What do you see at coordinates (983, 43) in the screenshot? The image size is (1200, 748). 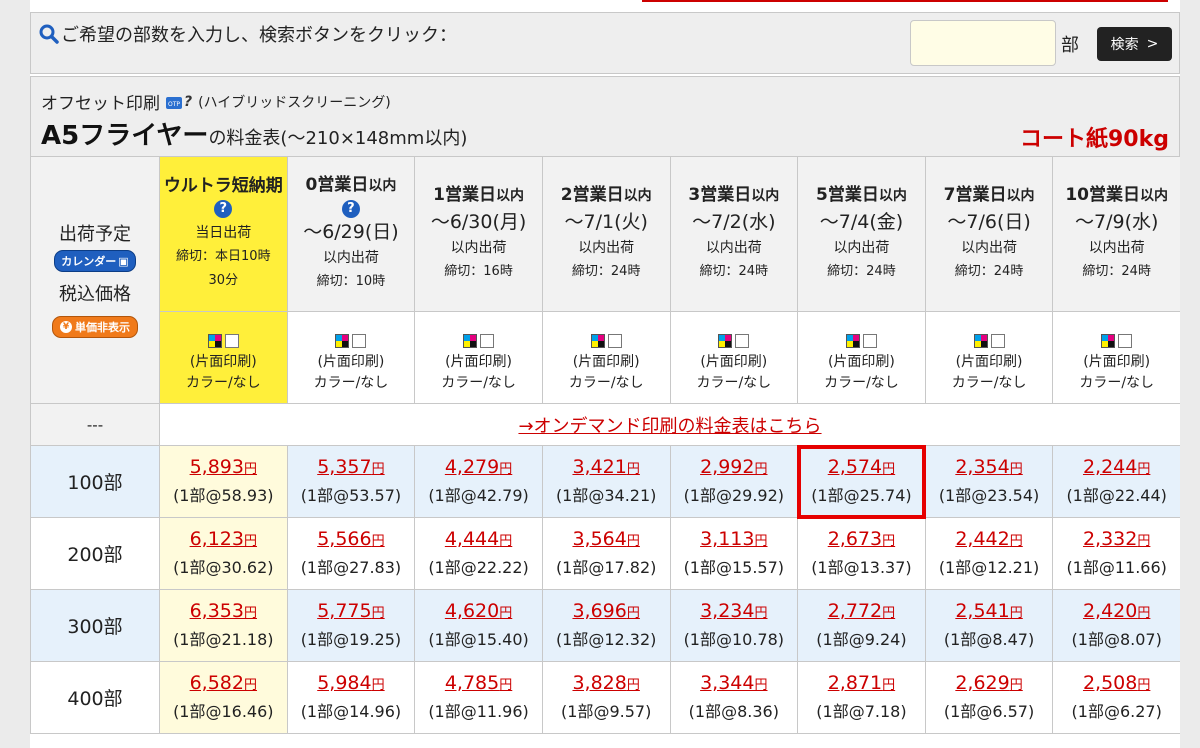 I see `quantity-input` at bounding box center [983, 43].